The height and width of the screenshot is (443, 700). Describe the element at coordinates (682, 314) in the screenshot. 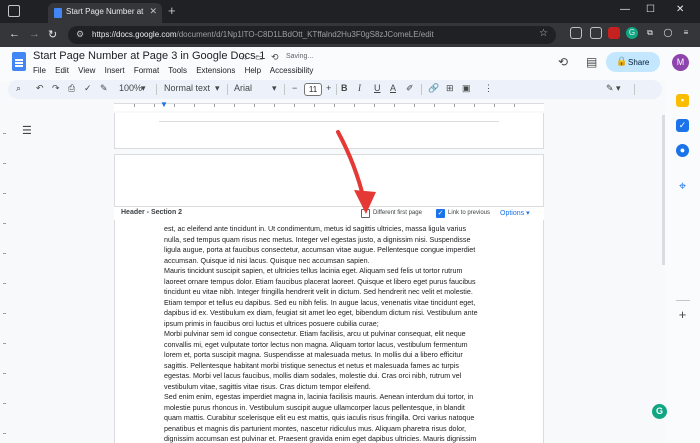

I see `add-addon-icon: +` at that location.